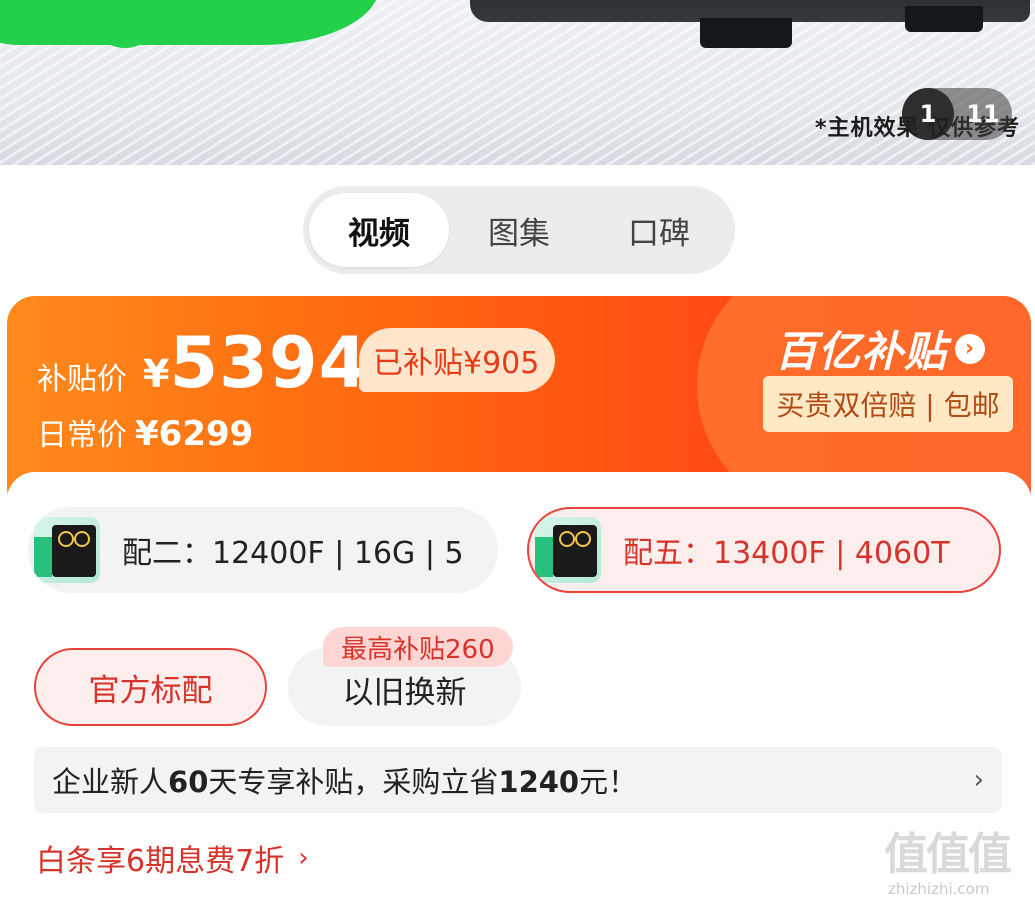 This screenshot has width=1035, height=900. I want to click on variant-option: 配二：12400F | 16G | 5, so click(263, 550).